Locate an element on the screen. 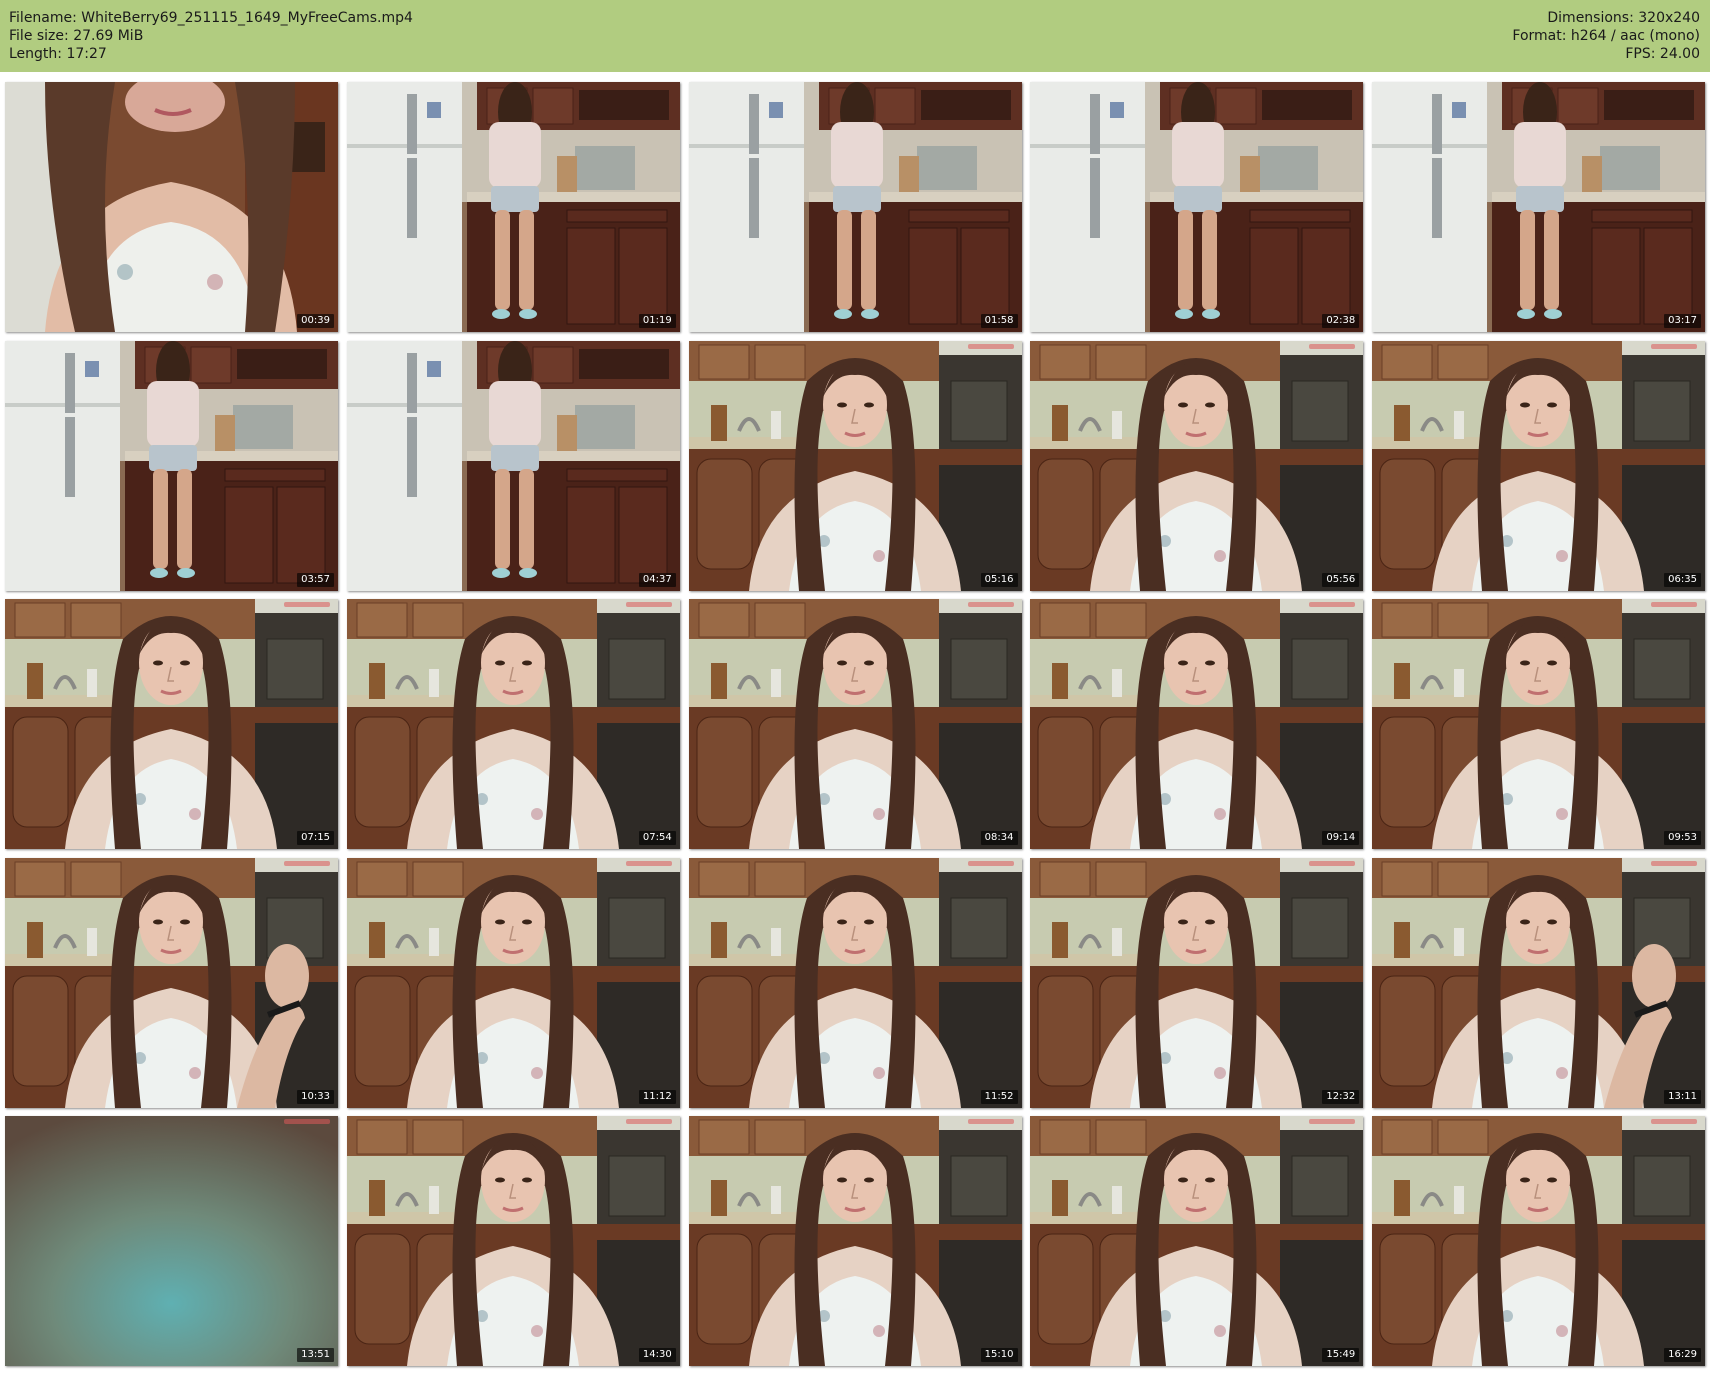  thumbnail-frame: 07:54 is located at coordinates (513, 724).